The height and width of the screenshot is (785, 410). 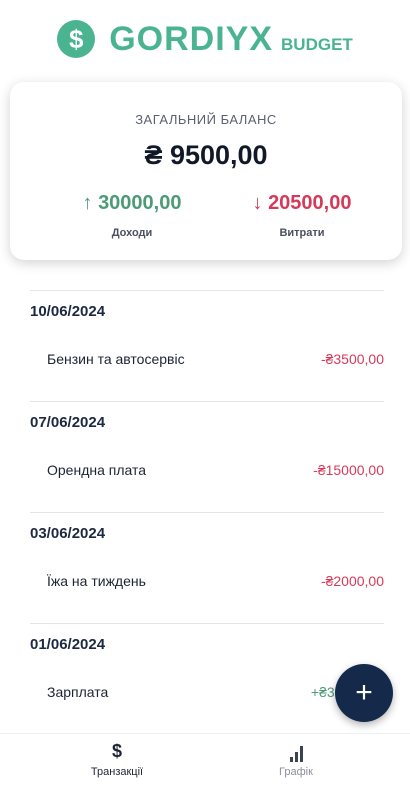 What do you see at coordinates (68, 644) in the screenshot?
I see `transaction-date: 01/06/2024` at bounding box center [68, 644].